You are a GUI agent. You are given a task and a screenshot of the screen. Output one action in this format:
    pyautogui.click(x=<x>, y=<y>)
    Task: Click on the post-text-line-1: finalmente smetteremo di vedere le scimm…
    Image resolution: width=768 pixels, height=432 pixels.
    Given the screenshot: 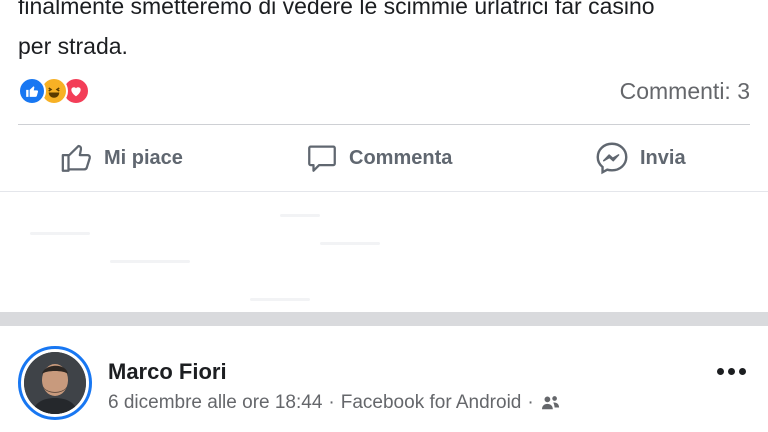 What is the action you would take?
    pyautogui.click(x=336, y=9)
    